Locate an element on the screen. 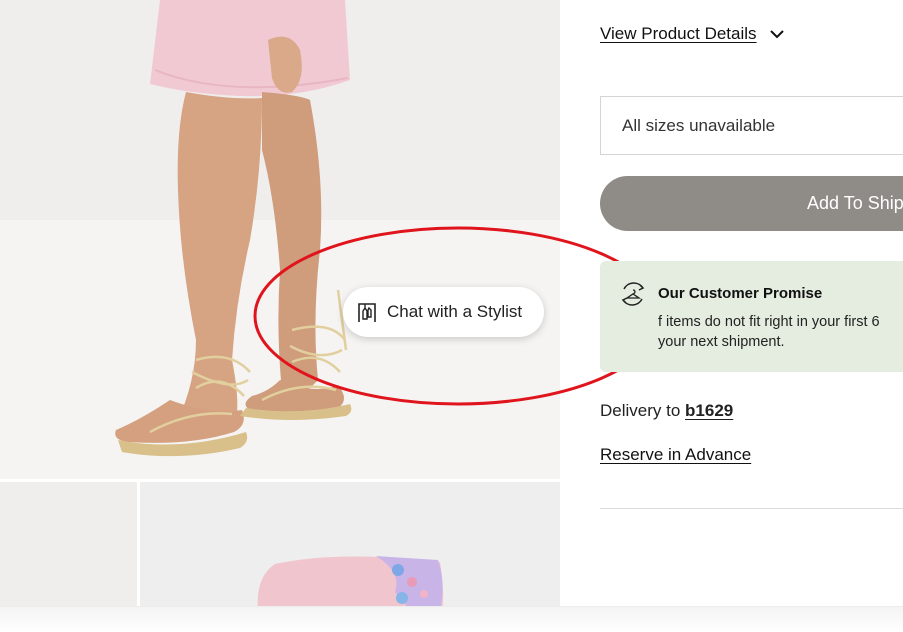 Image resolution: width=903 pixels, height=632 pixels. view-product-details-label: View Product Details is located at coordinates (678, 33).